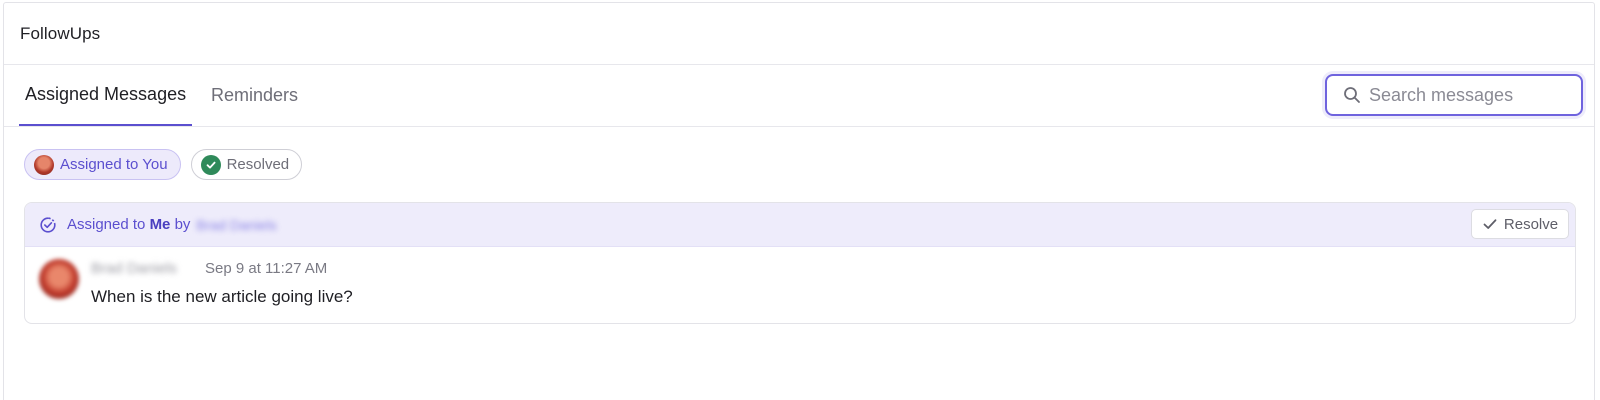  I want to click on assigned-check-icon, so click(48, 225).